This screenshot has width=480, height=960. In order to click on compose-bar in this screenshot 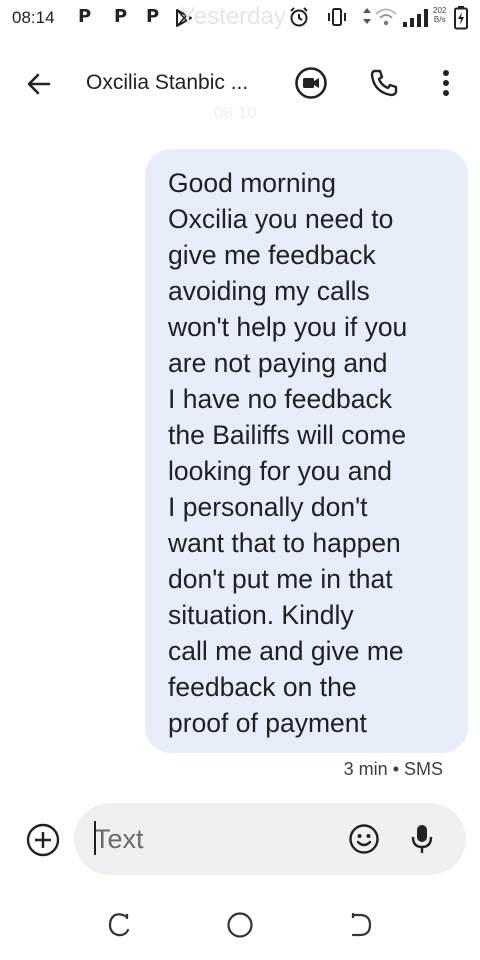, I will do `click(270, 839)`.